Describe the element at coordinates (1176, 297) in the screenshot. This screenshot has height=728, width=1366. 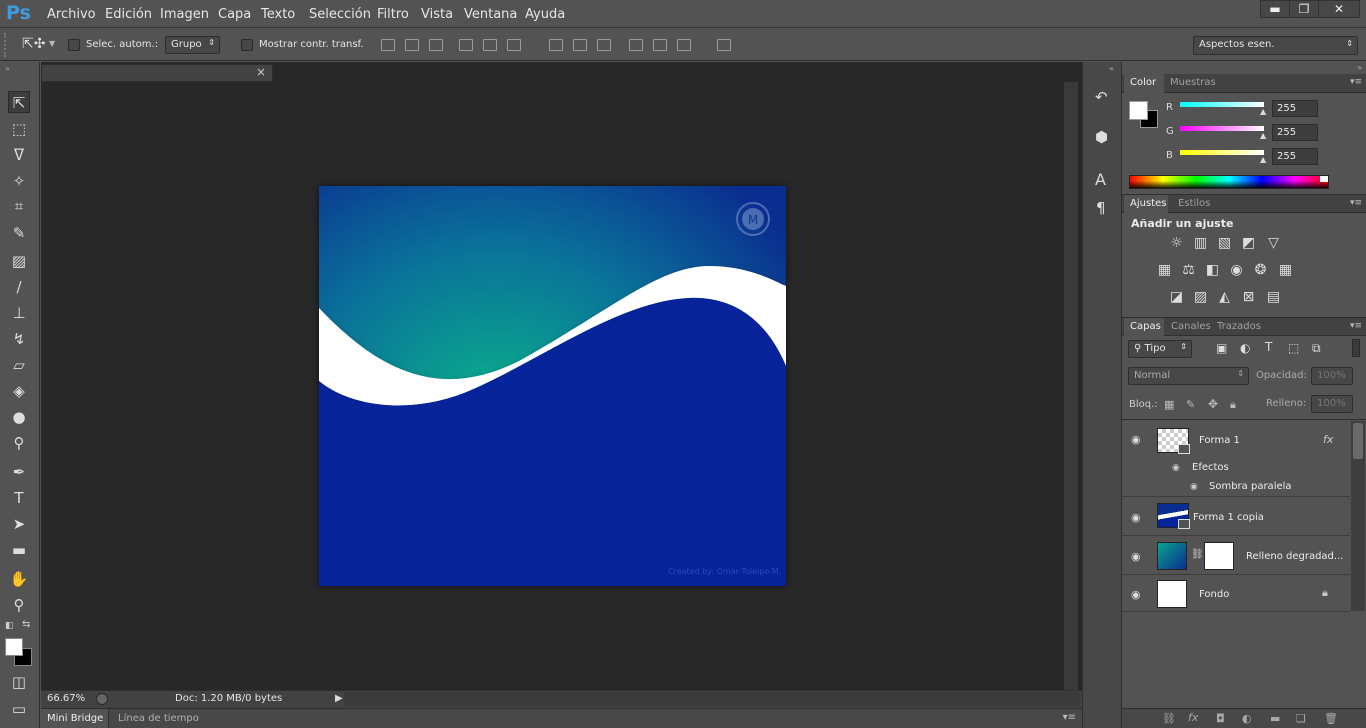
I see `invert-icon: ◪` at that location.